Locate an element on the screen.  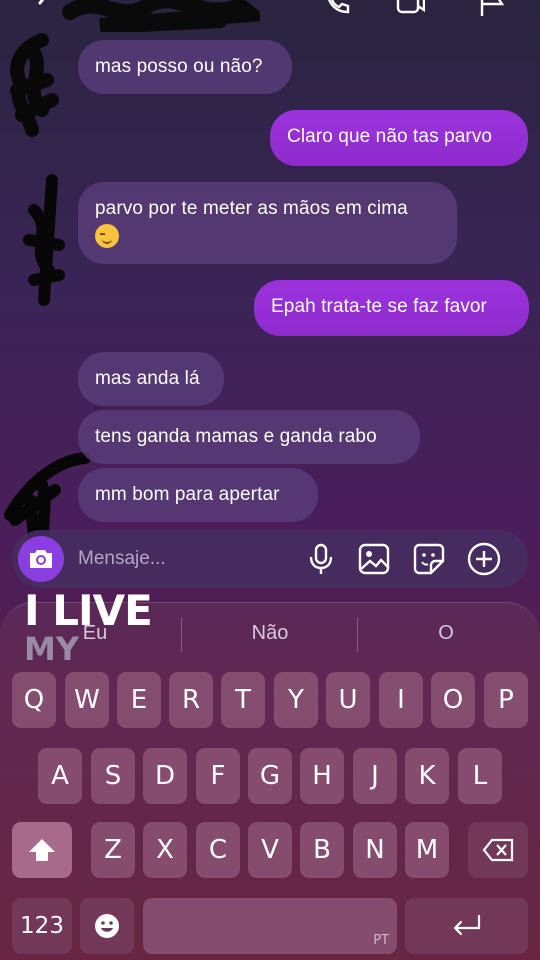
shift-icon is located at coordinates (42, 850).